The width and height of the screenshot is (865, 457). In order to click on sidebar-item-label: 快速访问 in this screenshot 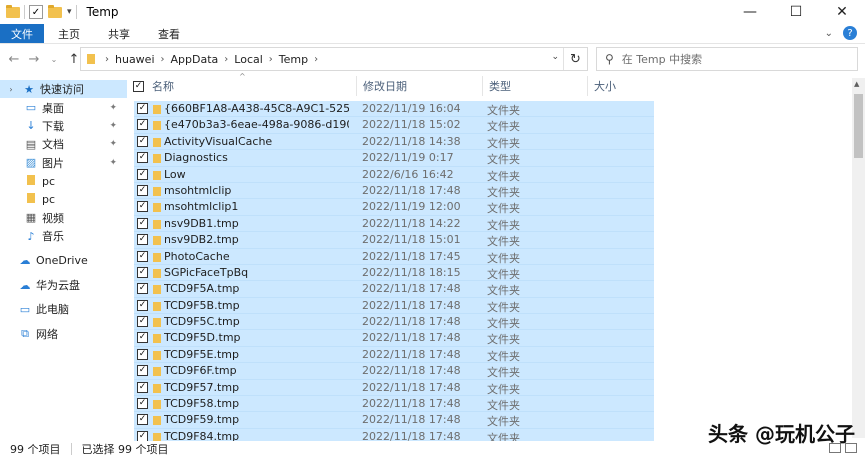, I will do `click(62, 90)`.